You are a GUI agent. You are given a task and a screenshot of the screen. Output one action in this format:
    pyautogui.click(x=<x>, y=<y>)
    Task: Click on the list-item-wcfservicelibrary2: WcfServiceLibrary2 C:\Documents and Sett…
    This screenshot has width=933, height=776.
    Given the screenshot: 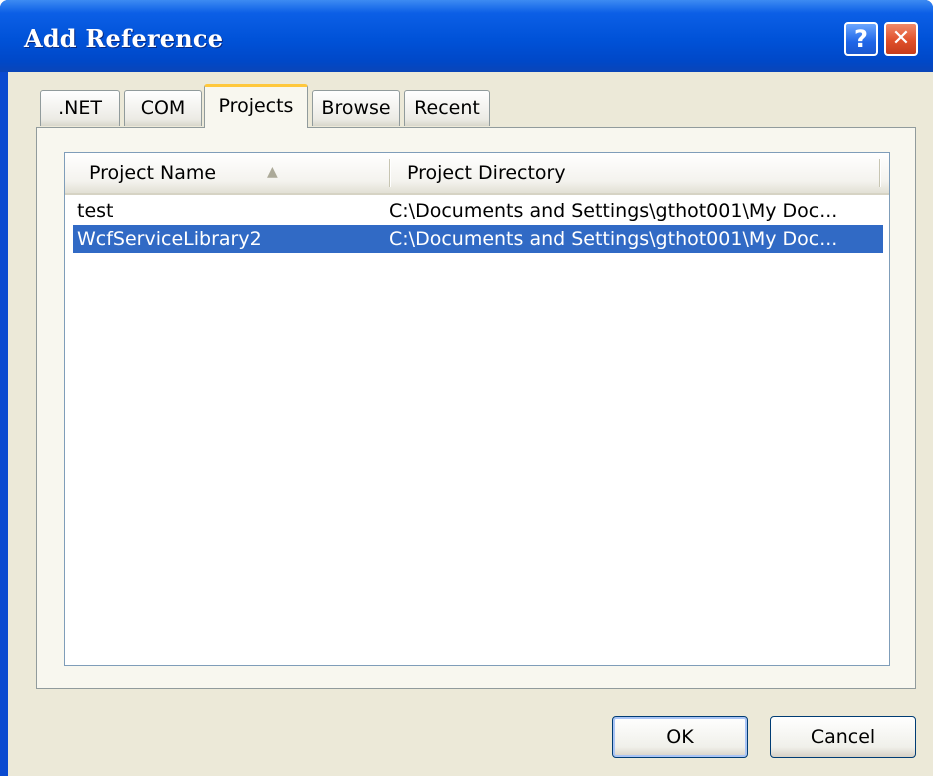 What is the action you would take?
    pyautogui.click(x=478, y=239)
    